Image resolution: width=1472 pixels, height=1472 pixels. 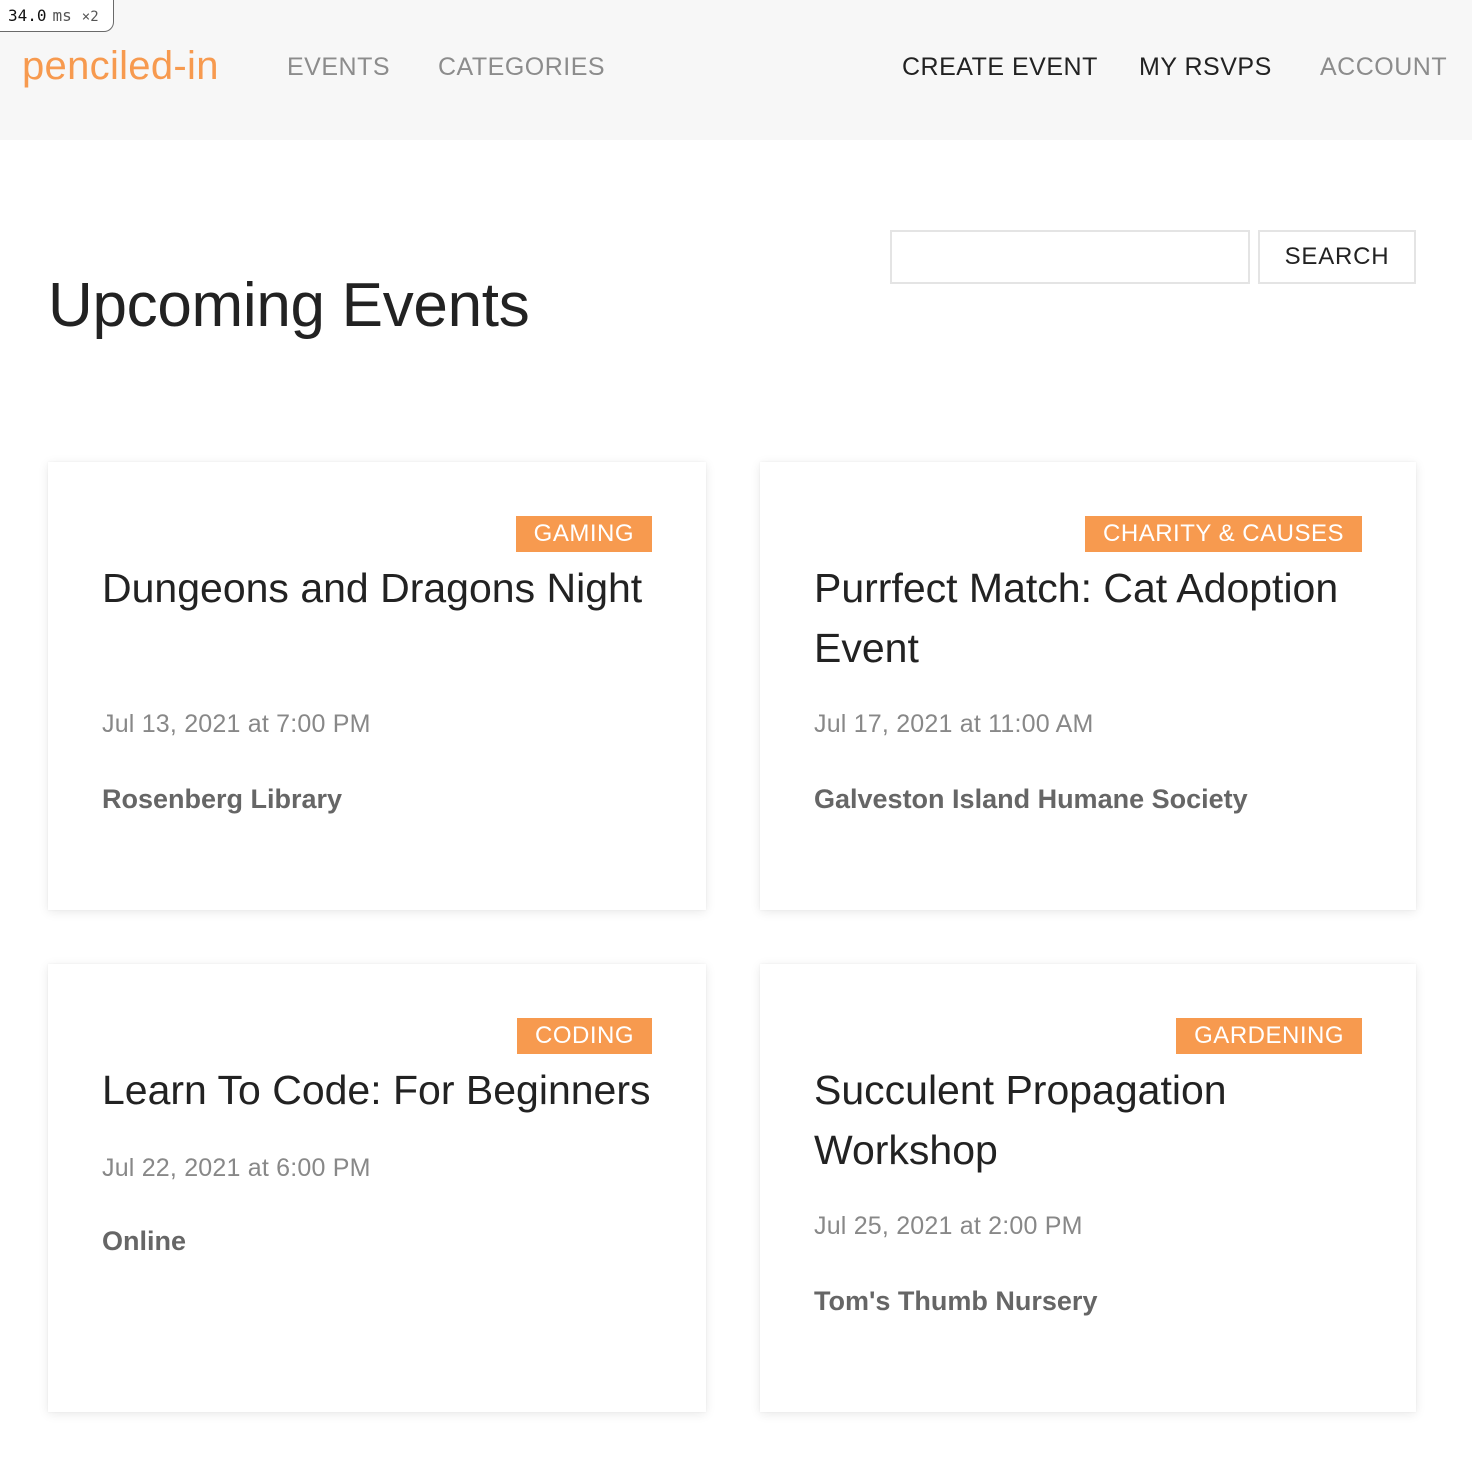 I want to click on event-venue: Tom's Thumb Nursery, so click(x=956, y=1301).